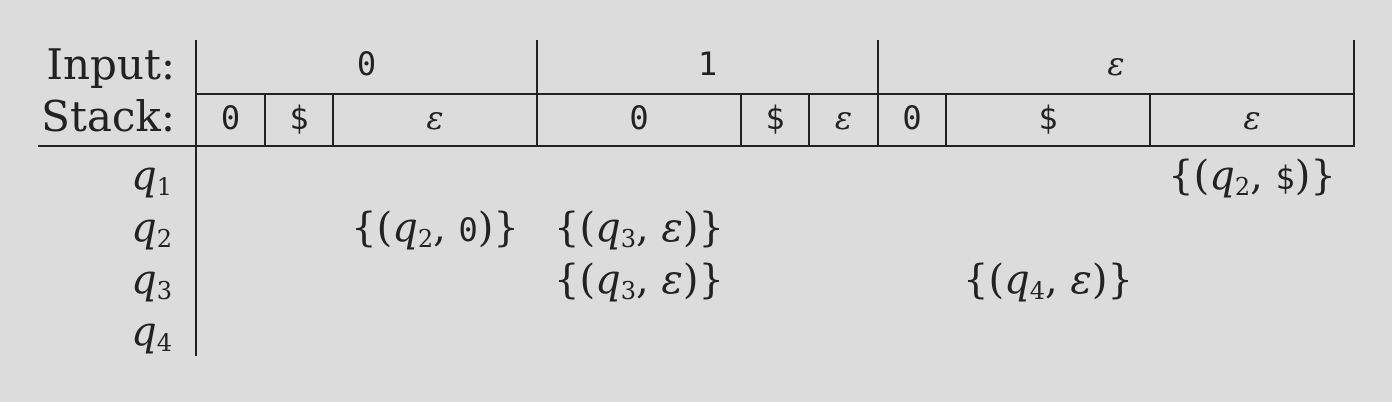  I want to click on transition-cell: {(q4, ε)}, so click(1048, 281).